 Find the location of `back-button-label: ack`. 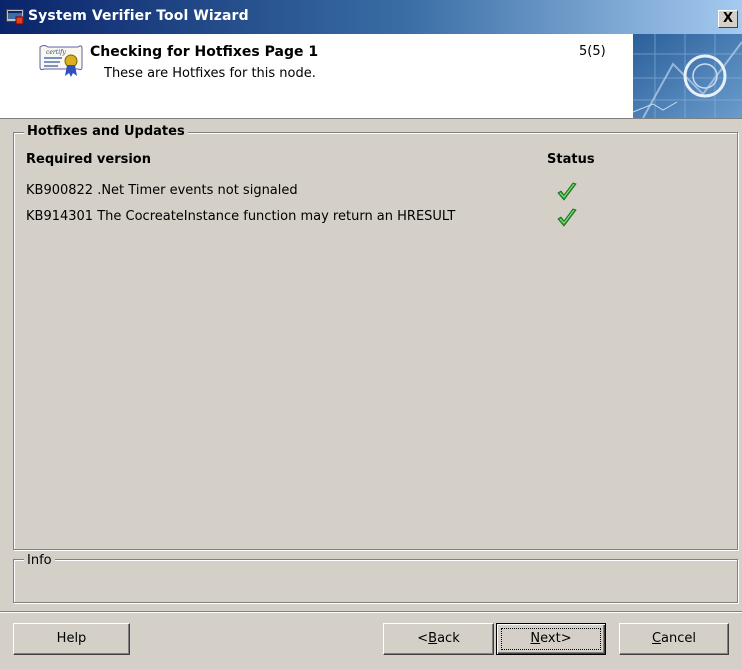

back-button-label: ack is located at coordinates (448, 638).